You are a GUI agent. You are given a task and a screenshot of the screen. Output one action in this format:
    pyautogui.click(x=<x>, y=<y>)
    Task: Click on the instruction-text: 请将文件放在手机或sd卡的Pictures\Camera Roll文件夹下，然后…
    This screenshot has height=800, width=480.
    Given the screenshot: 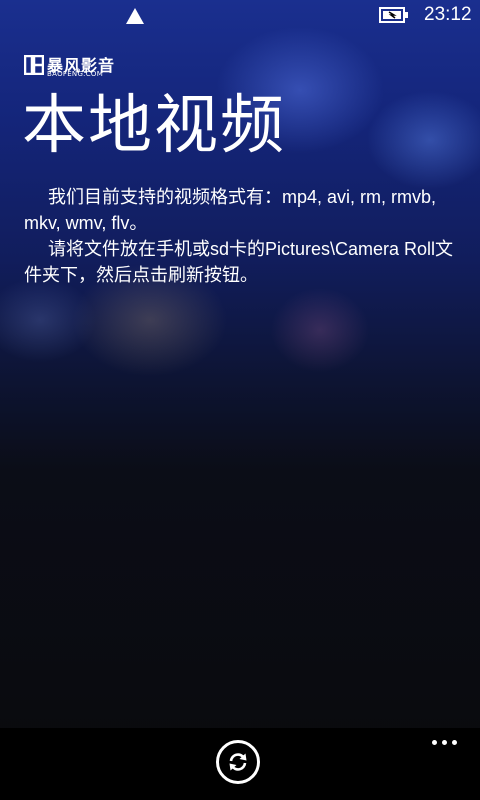 What is the action you would take?
    pyautogui.click(x=239, y=262)
    